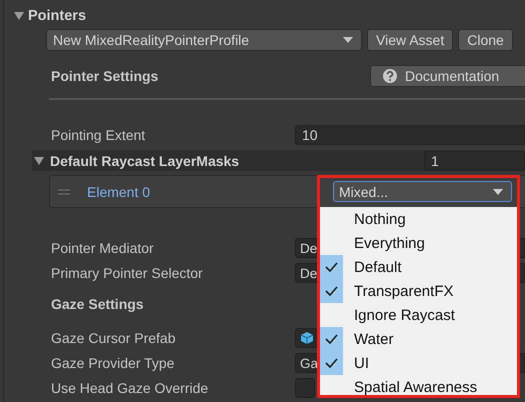 This screenshot has height=402, width=525. I want to click on help-icon, so click(390, 76).